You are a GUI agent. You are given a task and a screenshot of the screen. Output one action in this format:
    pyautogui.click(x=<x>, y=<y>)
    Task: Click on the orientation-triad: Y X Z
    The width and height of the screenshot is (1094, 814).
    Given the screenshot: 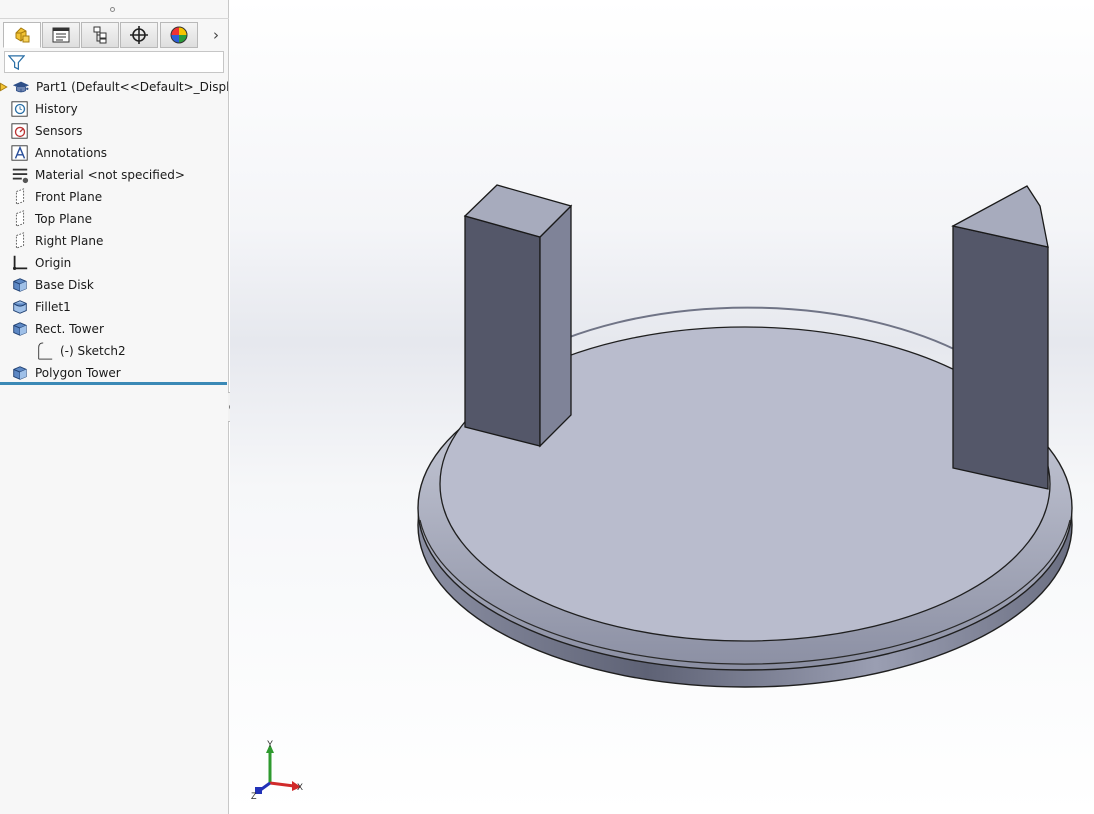 What is the action you would take?
    pyautogui.click(x=277, y=770)
    